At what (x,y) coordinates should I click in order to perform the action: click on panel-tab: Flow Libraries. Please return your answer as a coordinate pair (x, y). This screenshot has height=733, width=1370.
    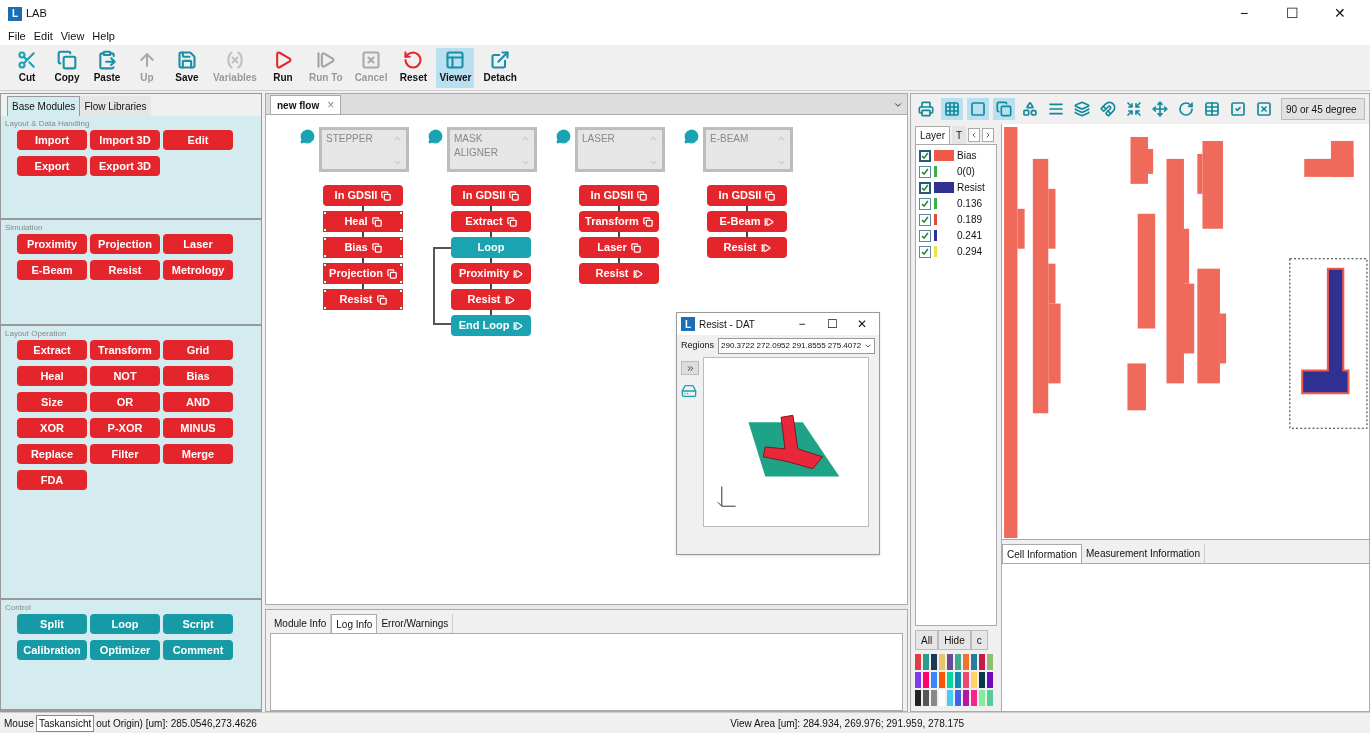
    Looking at the image, I should click on (115, 106).